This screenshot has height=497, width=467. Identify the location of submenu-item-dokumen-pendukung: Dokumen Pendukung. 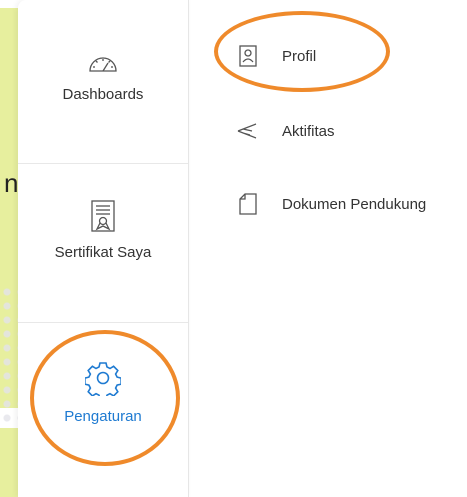
(331, 204).